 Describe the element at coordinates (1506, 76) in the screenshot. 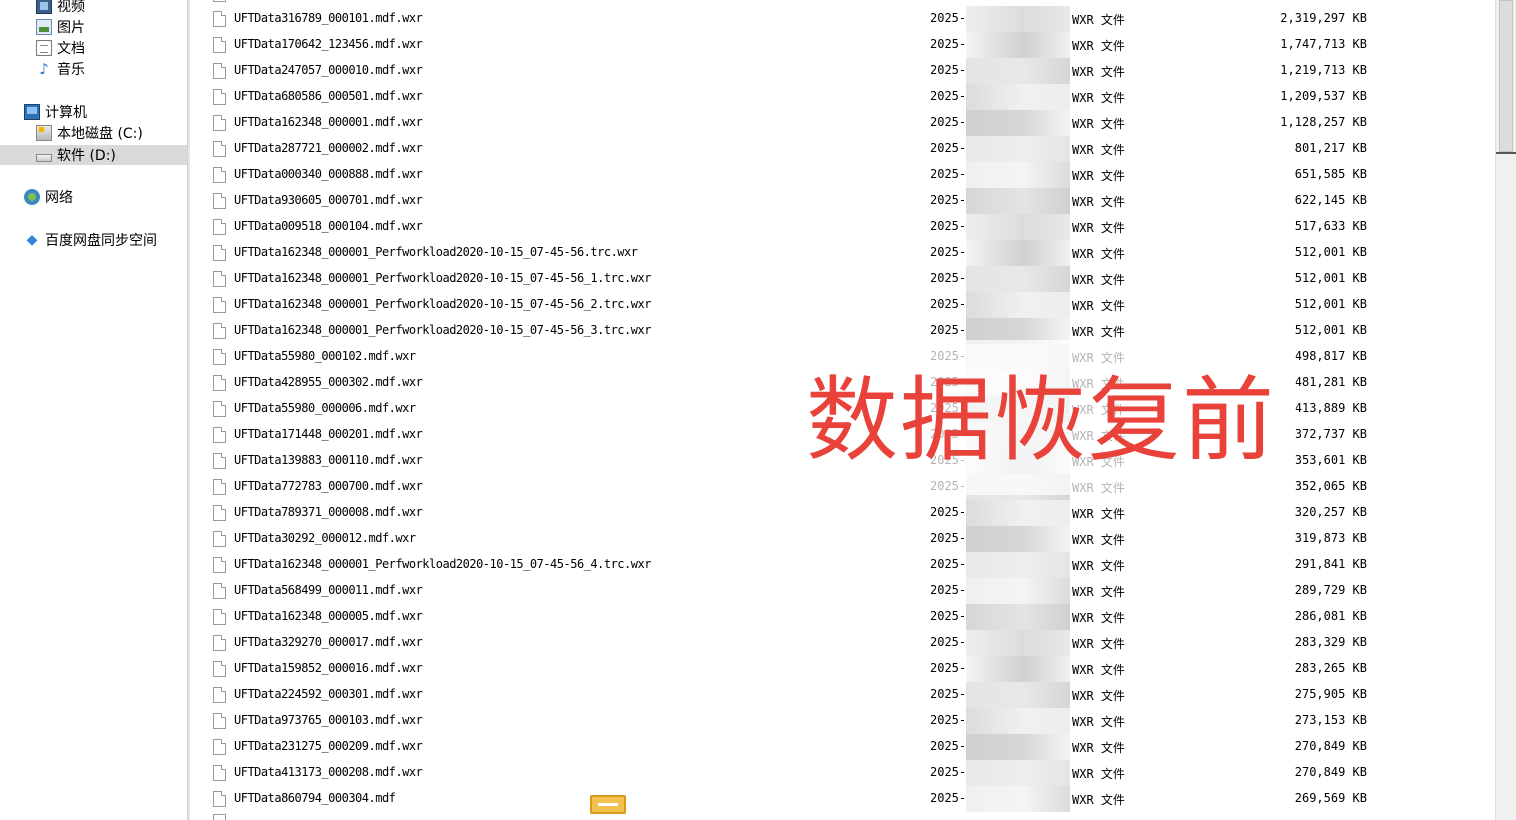

I see `scroll-thumb` at that location.